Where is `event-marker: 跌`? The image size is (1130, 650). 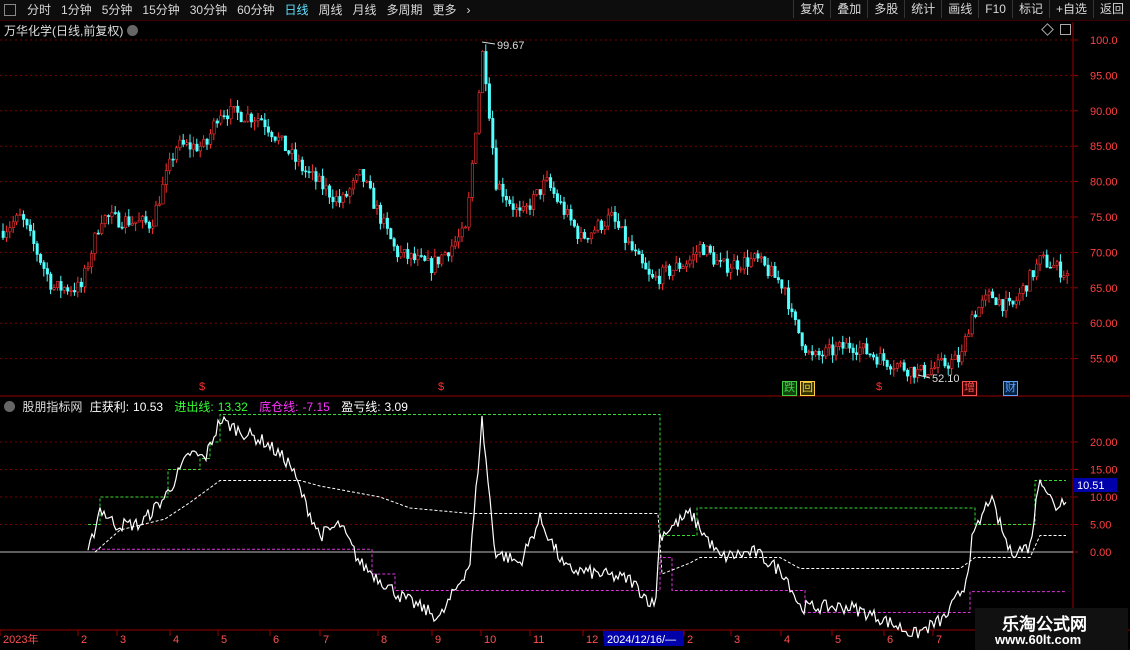
event-marker: 跌 is located at coordinates (789, 388).